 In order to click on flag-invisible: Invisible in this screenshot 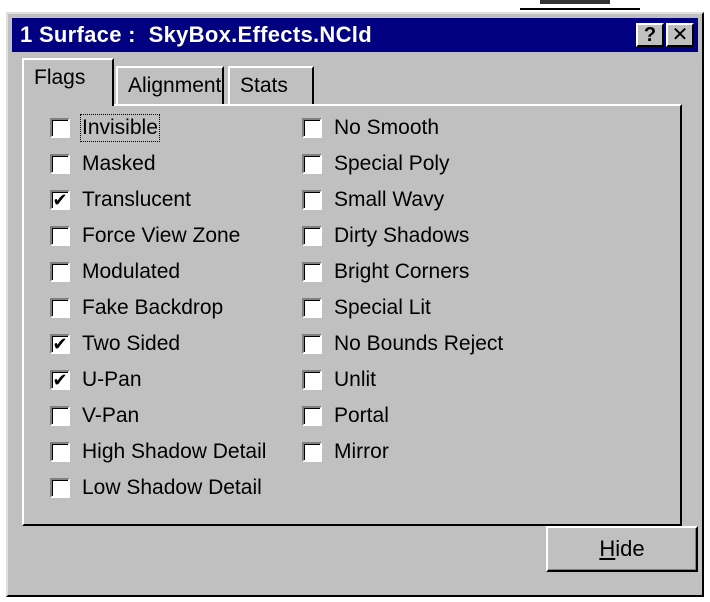, I will do `click(158, 128)`.